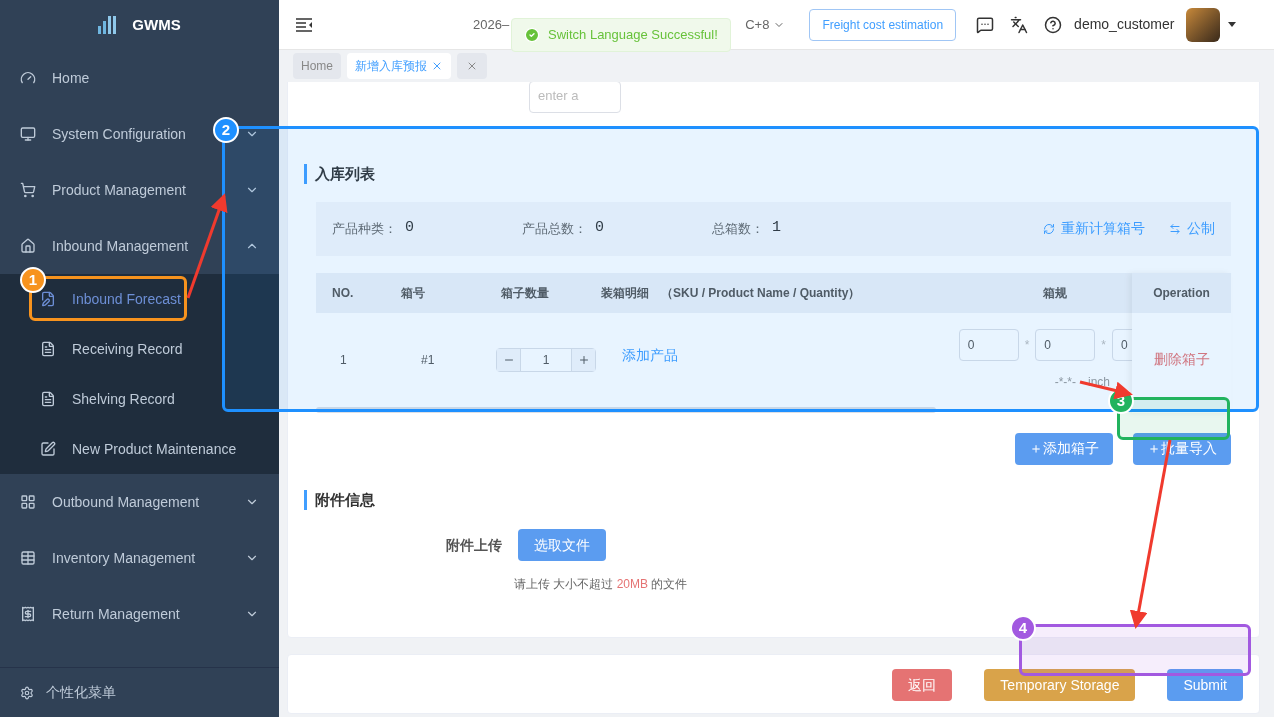 Image resolution: width=1274 pixels, height=717 pixels. What do you see at coordinates (120, 246) in the screenshot?
I see `sidebar-menu-item: Inbound Management` at bounding box center [120, 246].